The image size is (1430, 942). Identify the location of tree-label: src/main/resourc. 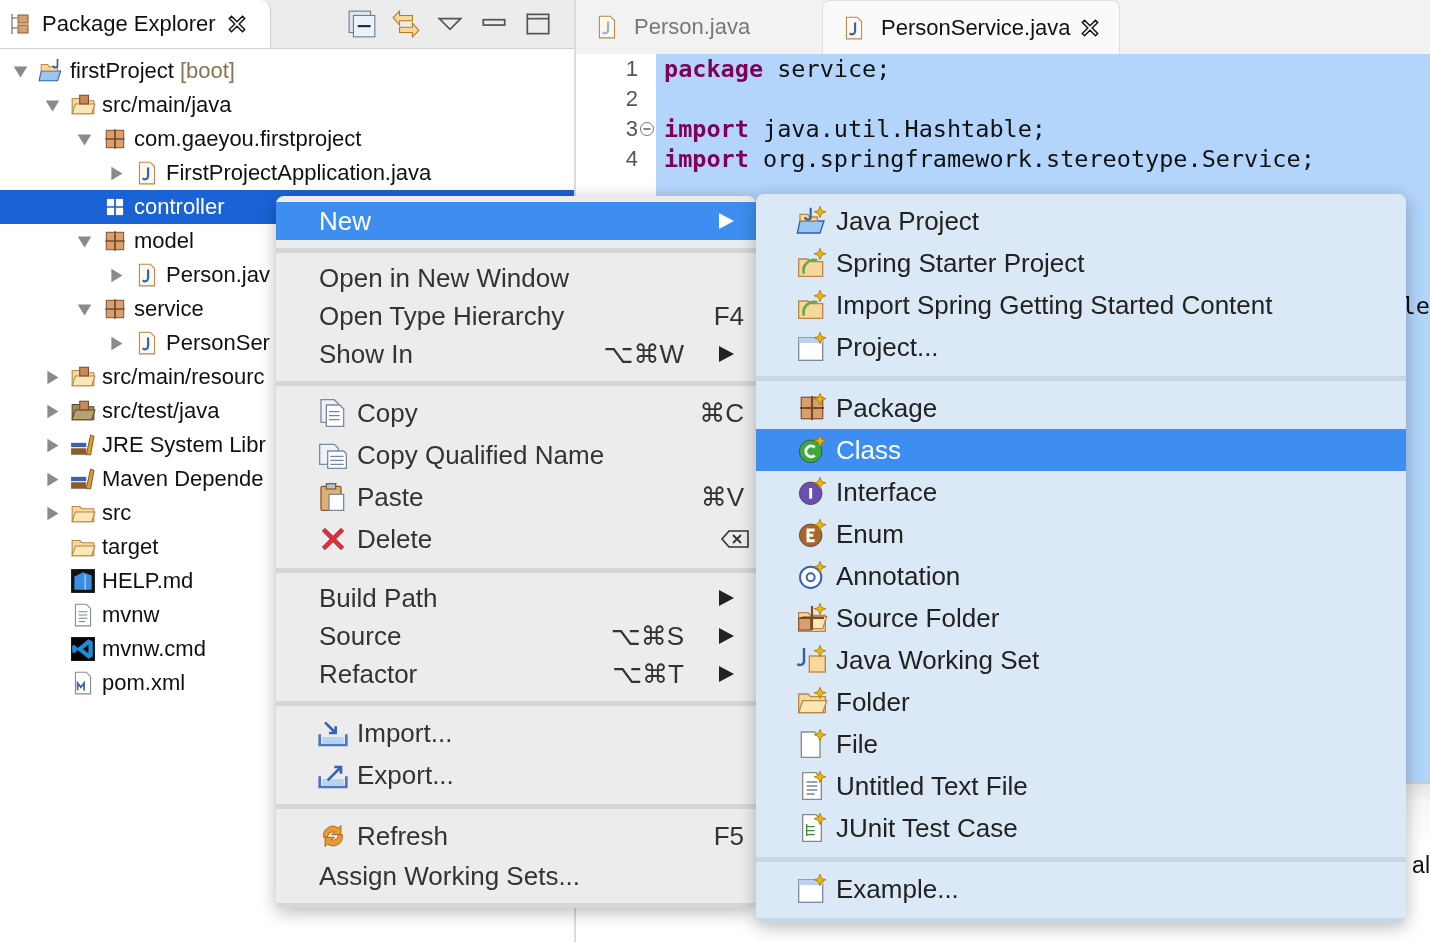
(183, 377).